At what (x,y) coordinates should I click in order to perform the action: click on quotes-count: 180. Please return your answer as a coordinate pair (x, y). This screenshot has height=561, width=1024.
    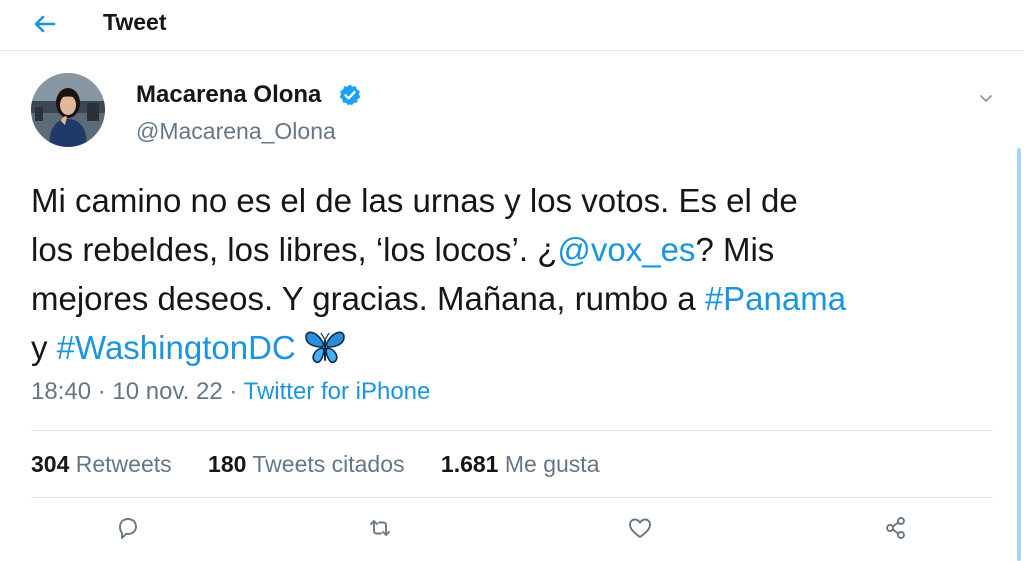
    Looking at the image, I should click on (227, 464).